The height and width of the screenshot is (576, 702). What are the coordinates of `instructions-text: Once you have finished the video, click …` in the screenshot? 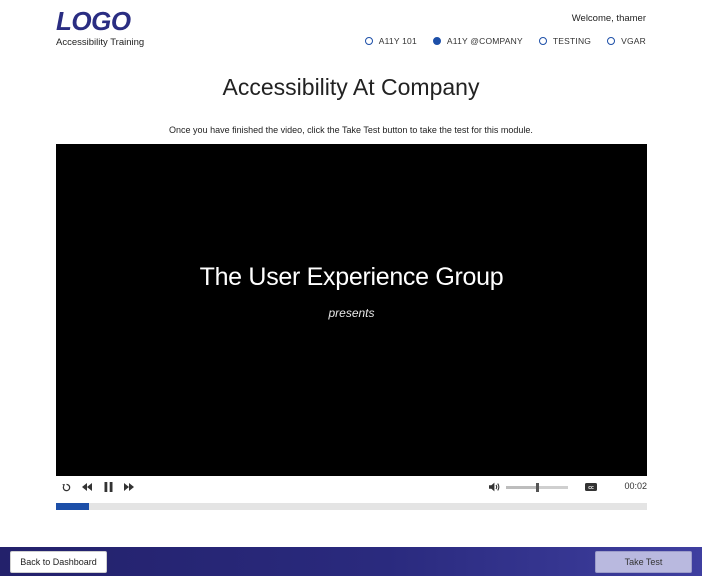 It's located at (351, 130).